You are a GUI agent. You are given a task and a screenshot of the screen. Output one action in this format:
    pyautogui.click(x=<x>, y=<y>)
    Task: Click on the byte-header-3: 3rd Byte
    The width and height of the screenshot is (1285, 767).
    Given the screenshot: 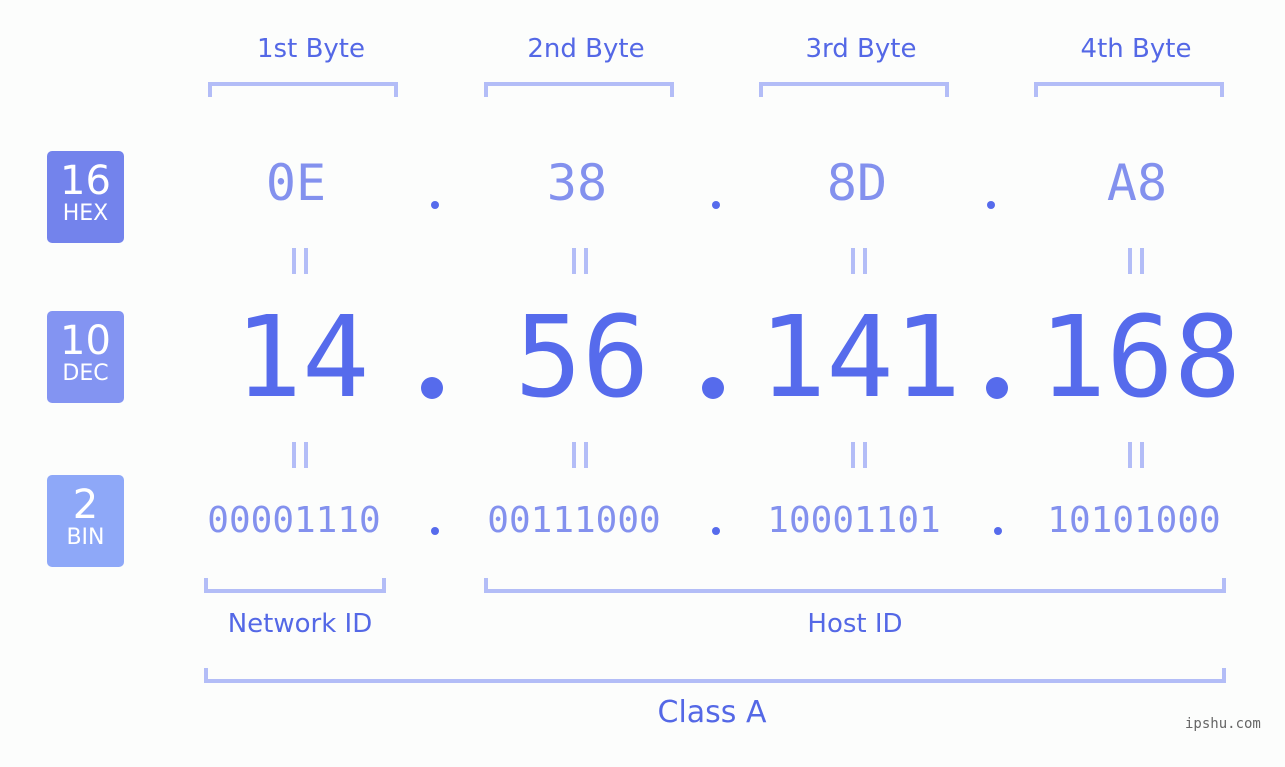 What is the action you would take?
    pyautogui.click(x=861, y=49)
    